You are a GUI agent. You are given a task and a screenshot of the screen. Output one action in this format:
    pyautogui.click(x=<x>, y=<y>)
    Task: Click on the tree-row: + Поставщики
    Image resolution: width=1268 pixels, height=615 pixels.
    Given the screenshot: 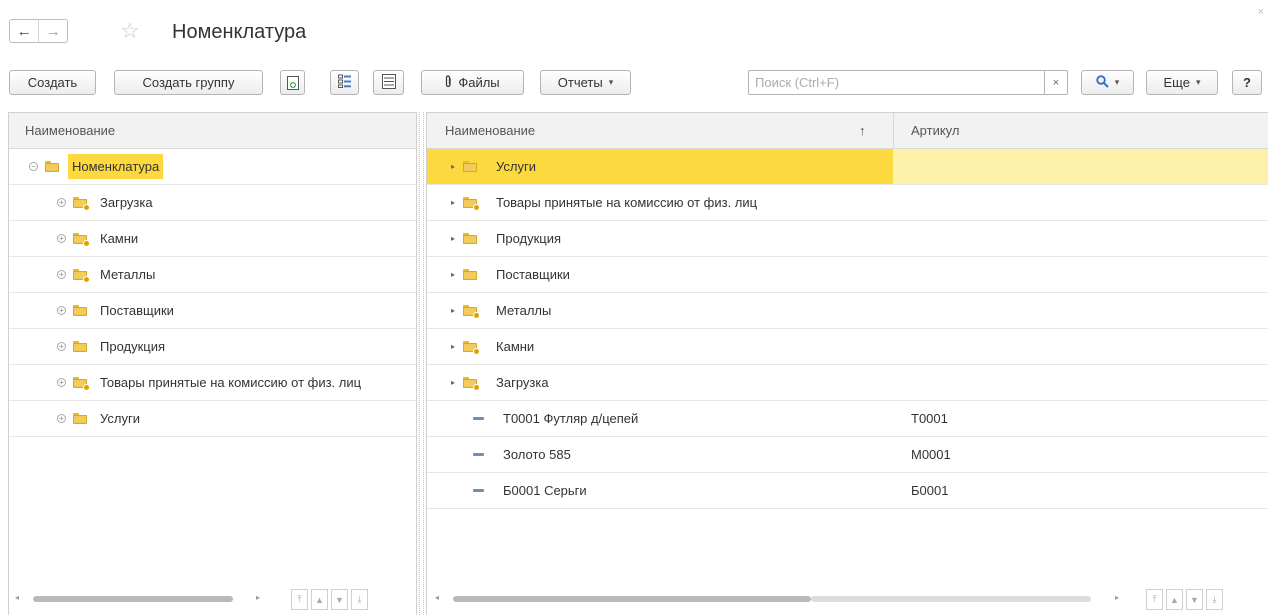 What is the action you would take?
    pyautogui.click(x=212, y=311)
    